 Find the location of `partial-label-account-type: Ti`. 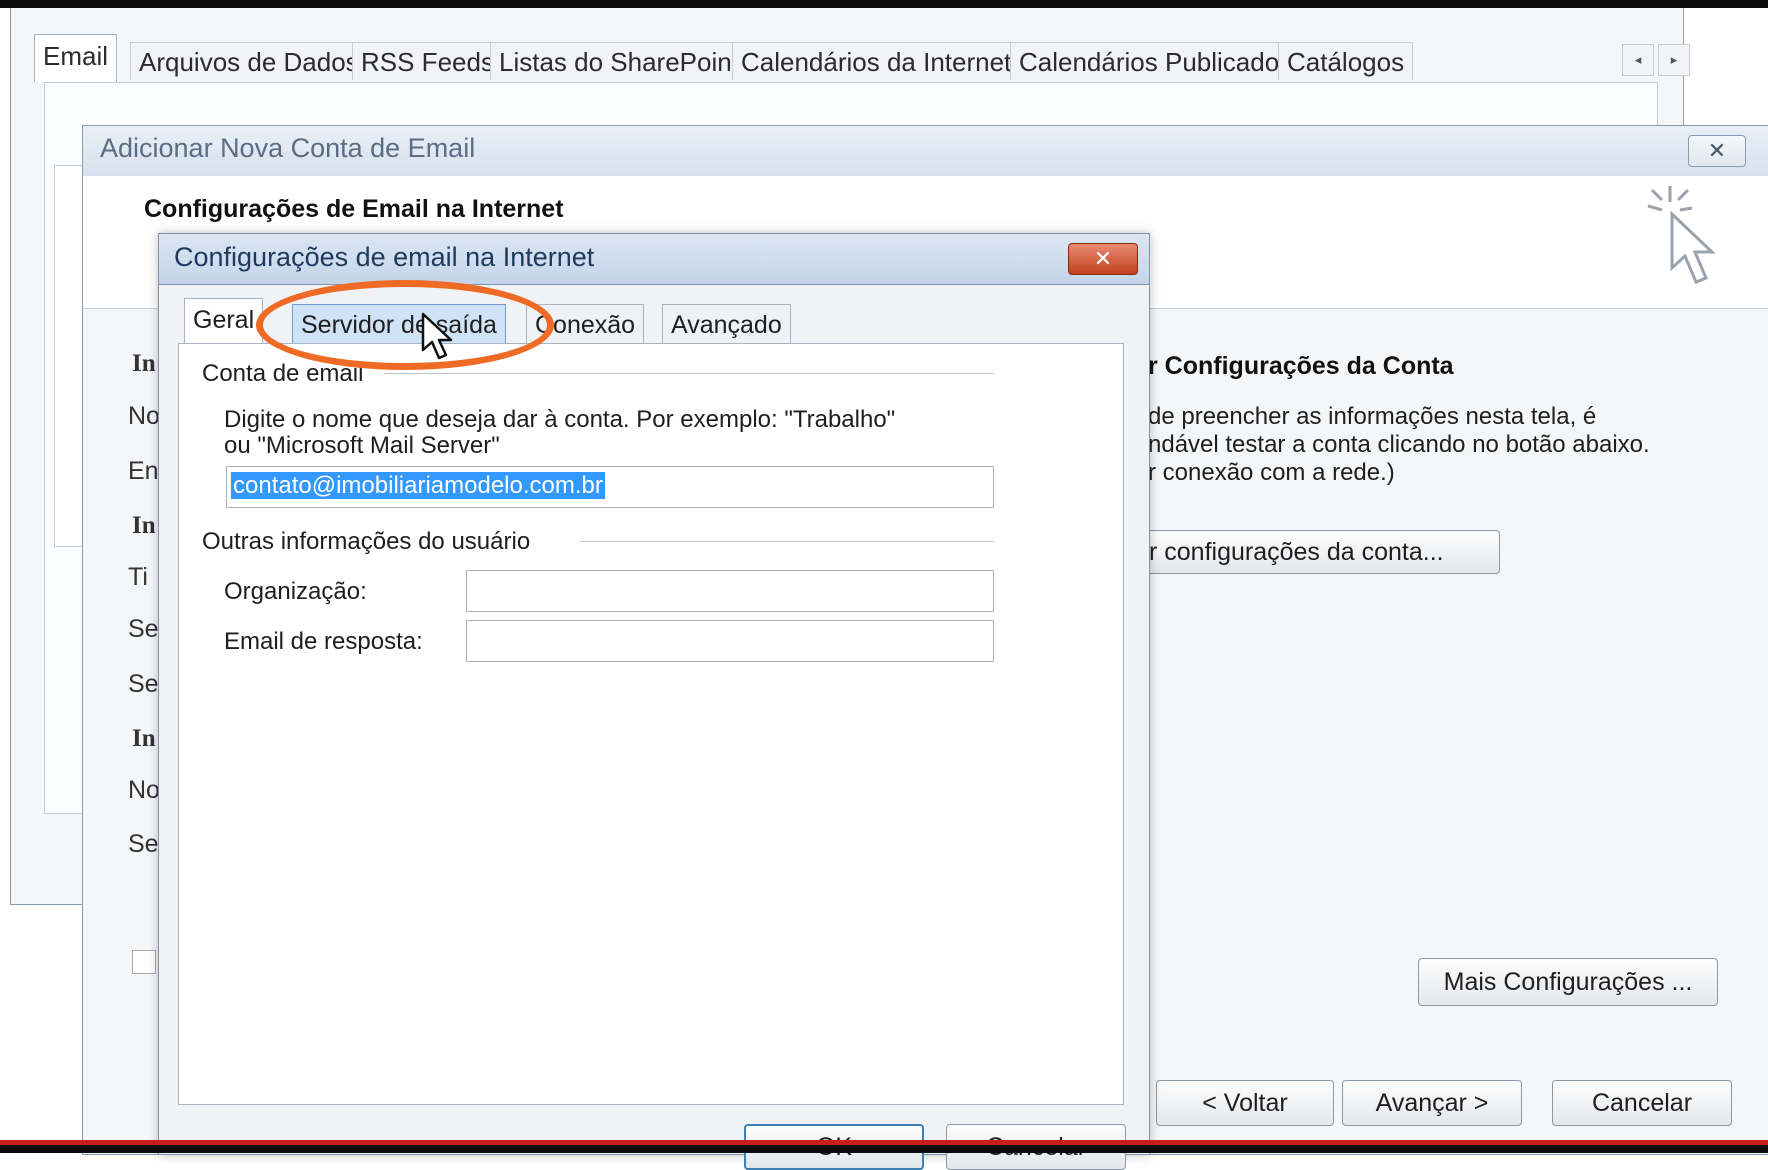

partial-label-account-type: Ti is located at coordinates (138, 577).